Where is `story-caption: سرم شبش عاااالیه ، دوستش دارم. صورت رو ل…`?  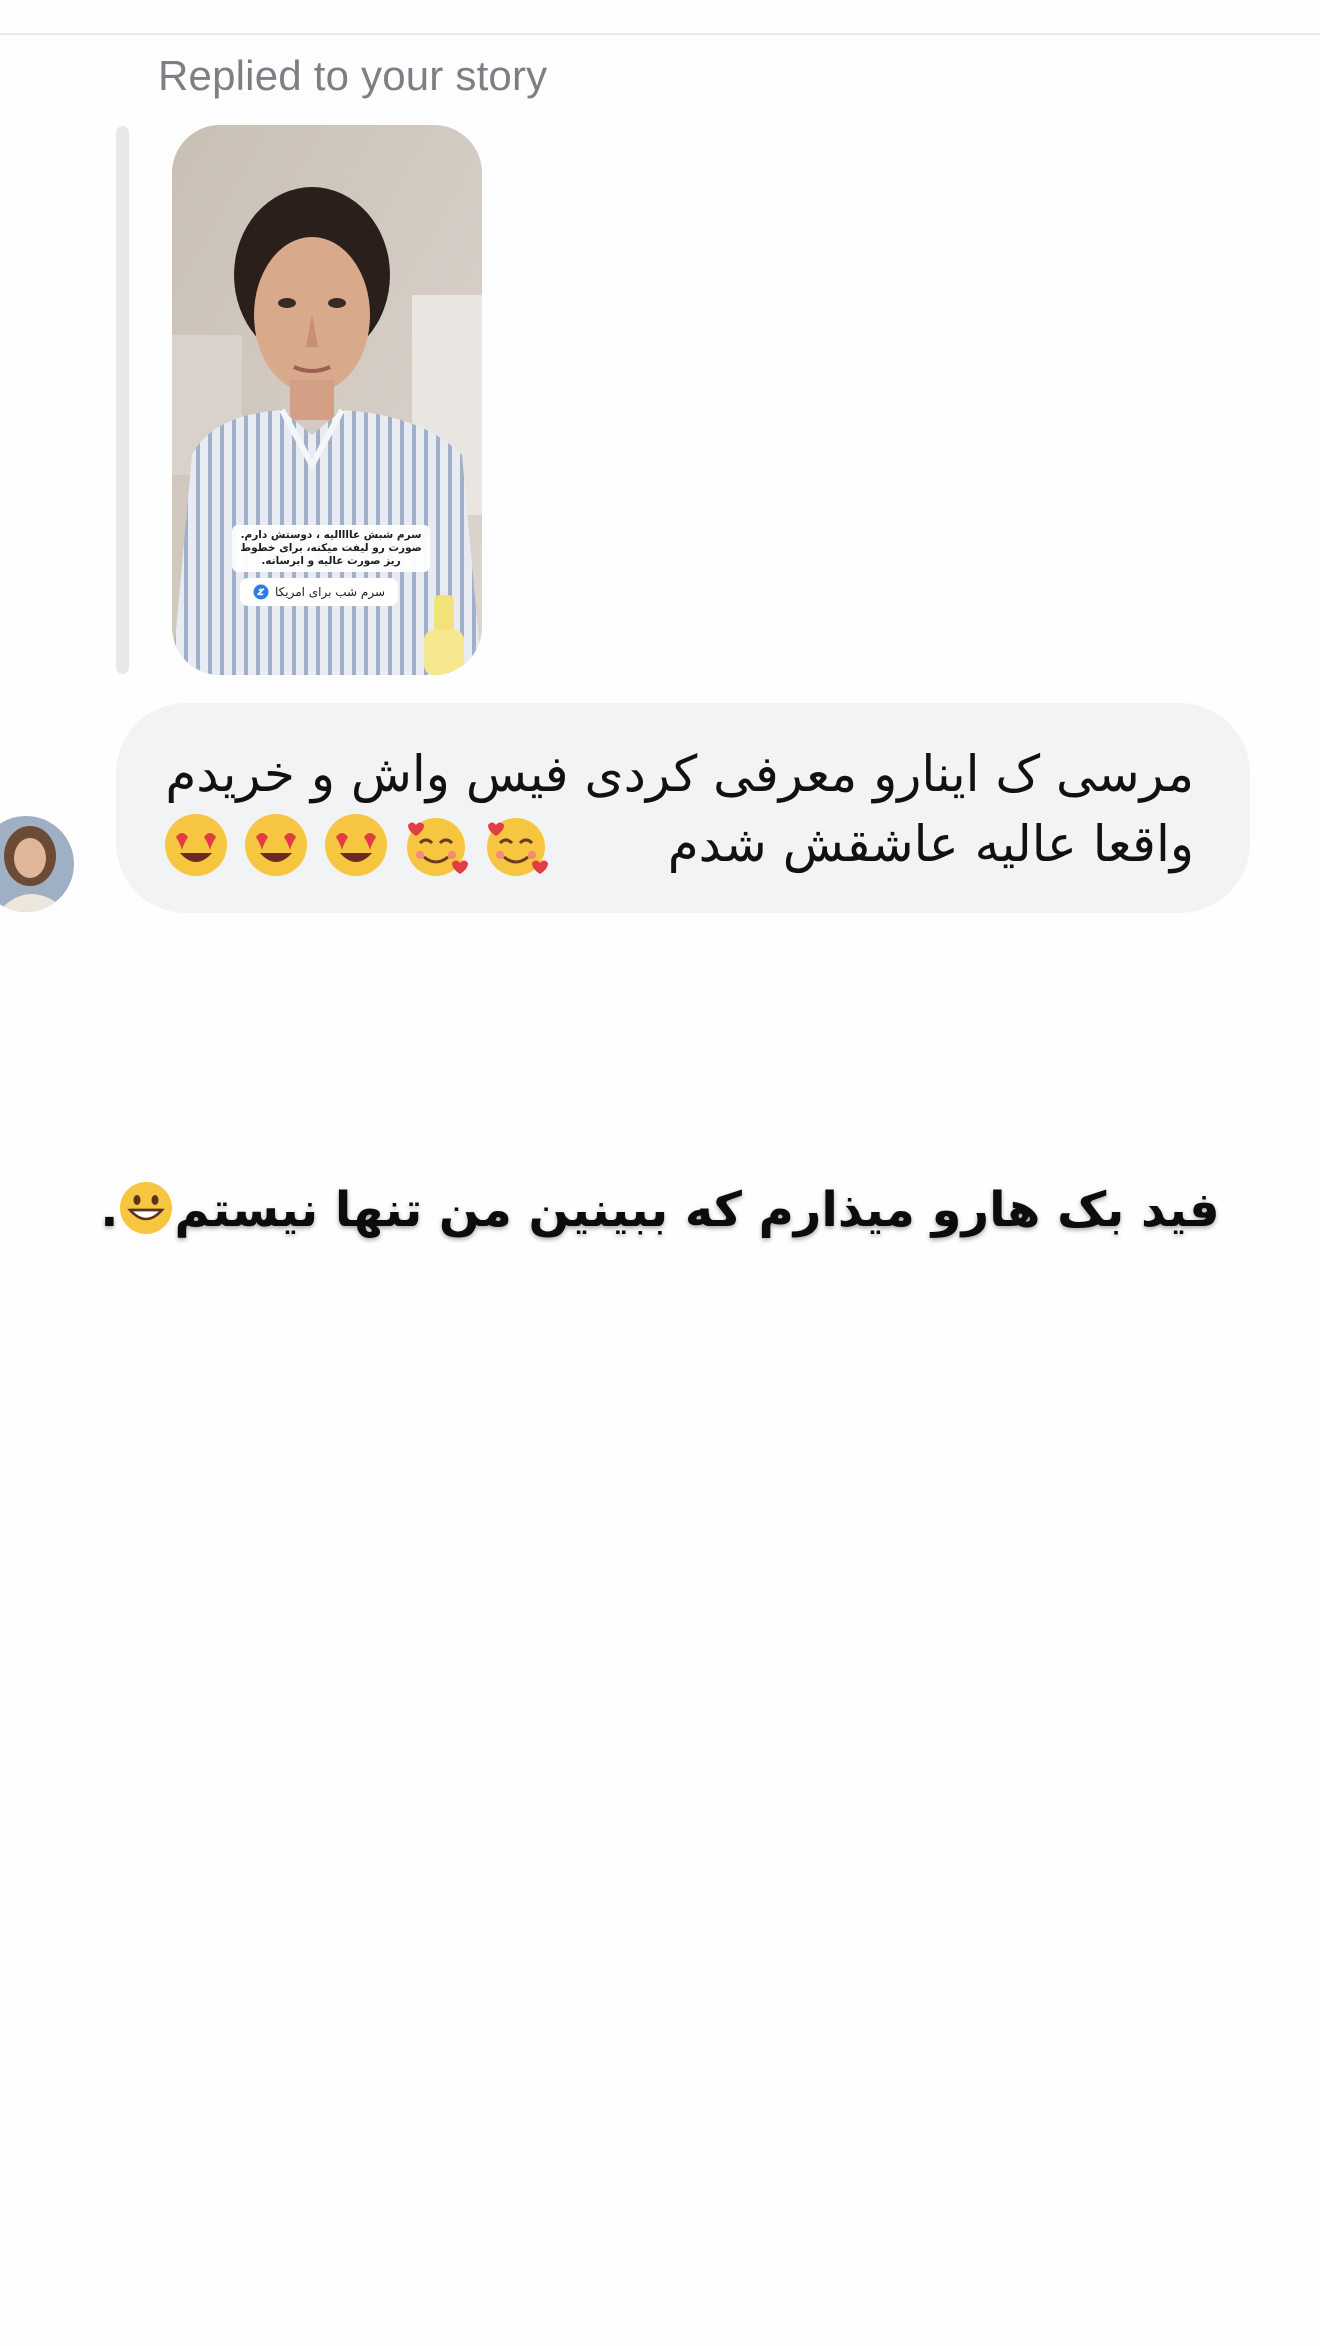 story-caption: سرم شبش عاااالیه ، دوستش دارم. صورت رو ل… is located at coordinates (331, 548).